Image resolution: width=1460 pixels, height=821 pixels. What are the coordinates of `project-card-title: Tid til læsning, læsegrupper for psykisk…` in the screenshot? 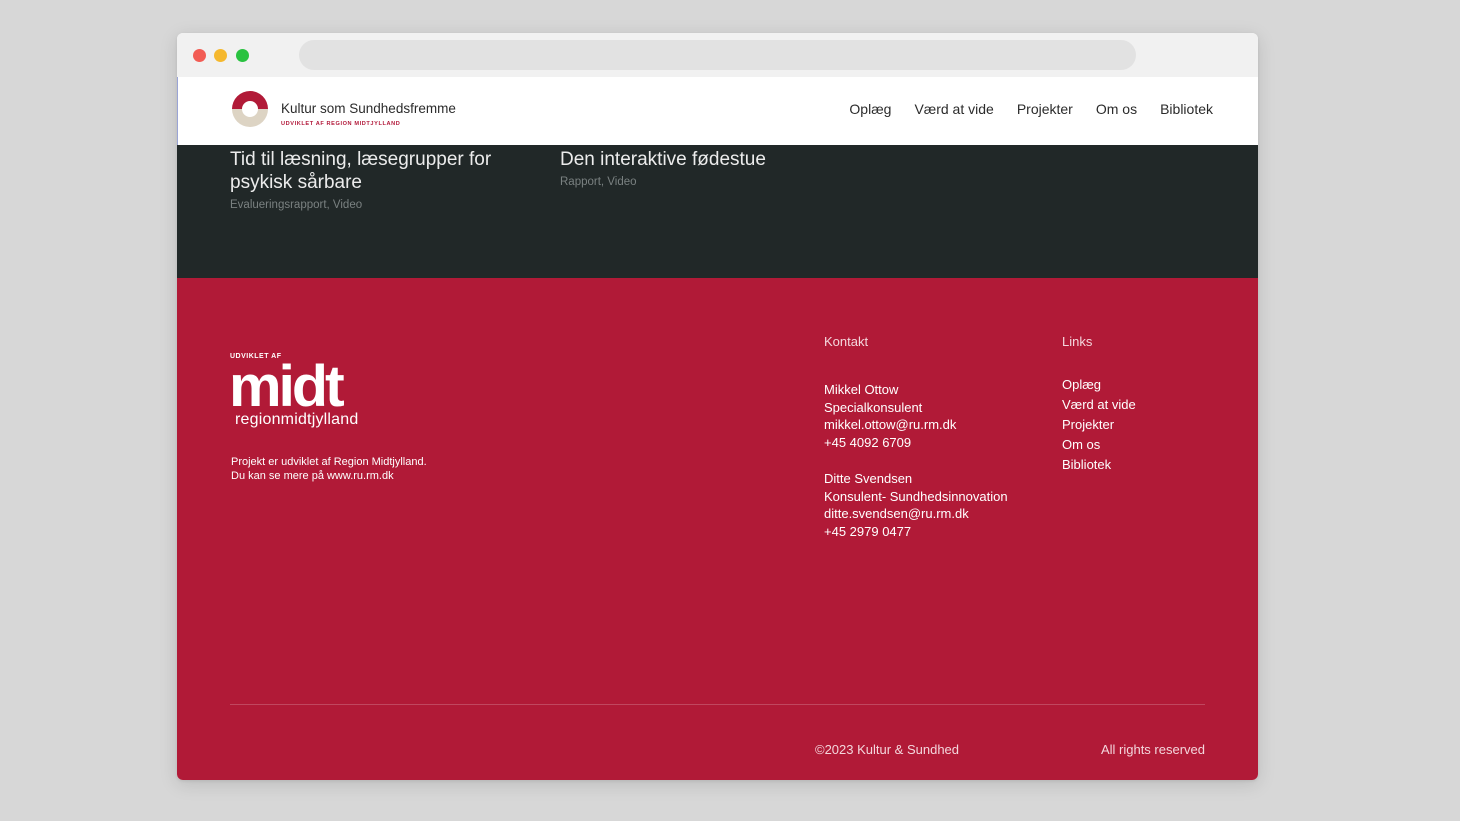 It's located at (360, 171).